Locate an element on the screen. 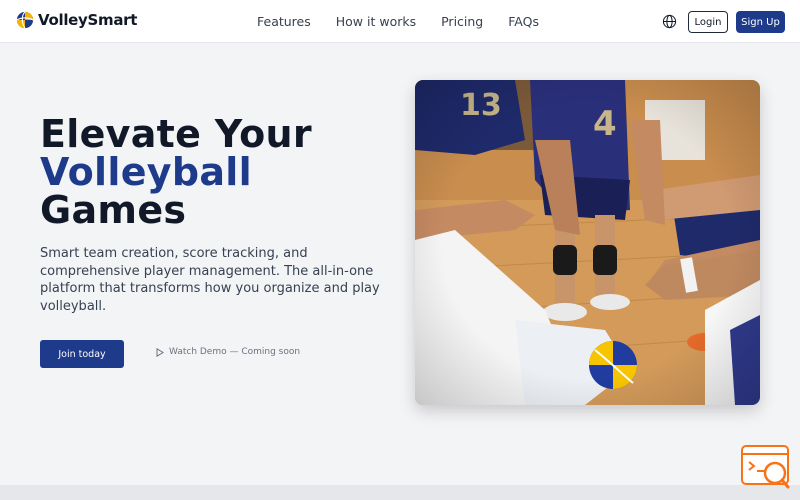 The image size is (800, 500). brand-name: VolleySmart is located at coordinates (88, 20).